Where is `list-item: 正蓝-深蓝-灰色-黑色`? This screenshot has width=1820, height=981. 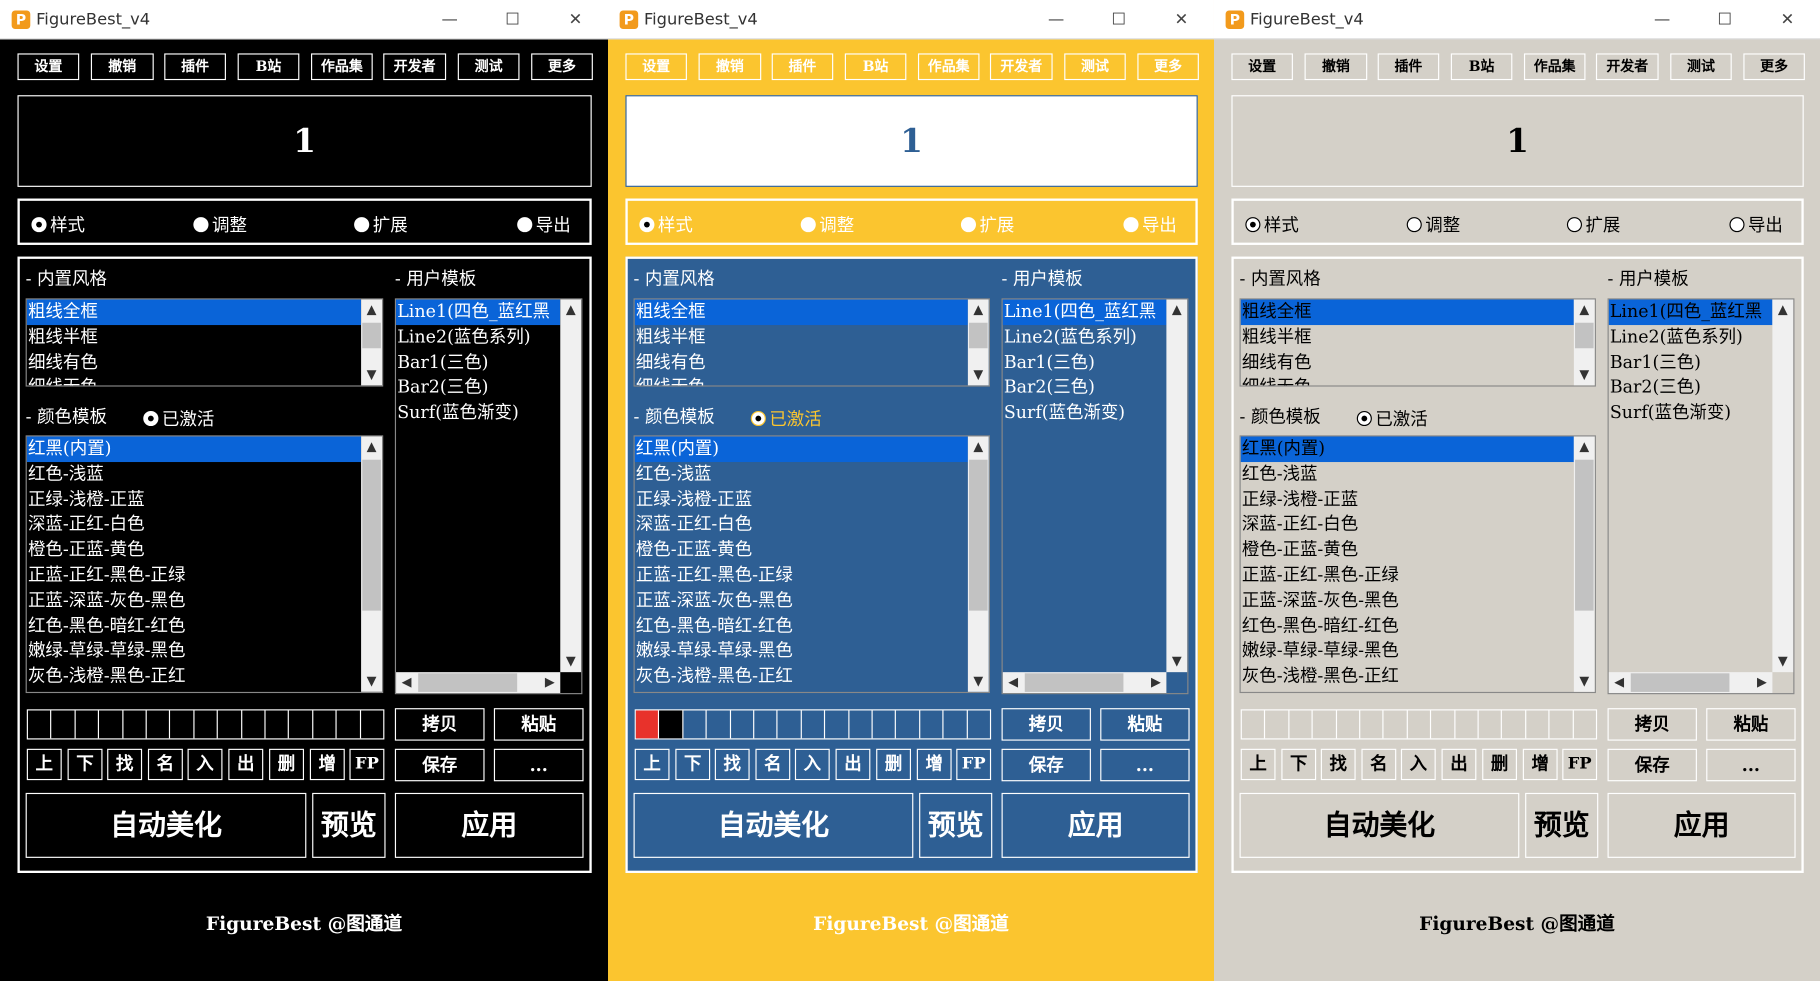
list-item: 正蓝-深蓝-灰色-黑色 is located at coordinates (194, 600).